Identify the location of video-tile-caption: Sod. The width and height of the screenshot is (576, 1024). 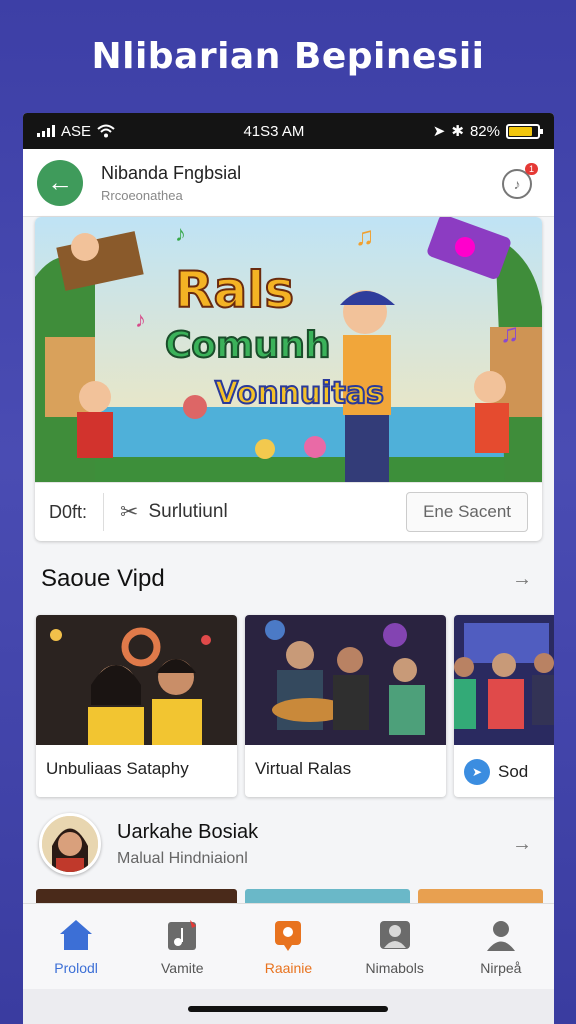
(513, 771).